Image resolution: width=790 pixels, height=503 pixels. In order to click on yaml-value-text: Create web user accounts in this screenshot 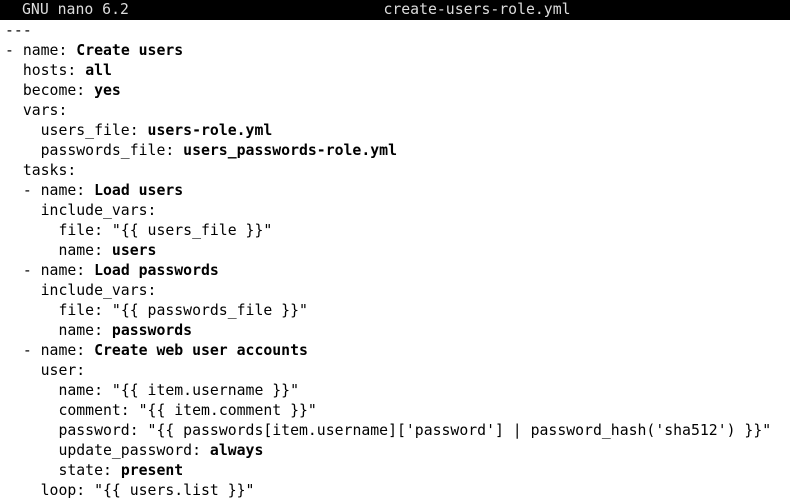, I will do `click(201, 350)`.